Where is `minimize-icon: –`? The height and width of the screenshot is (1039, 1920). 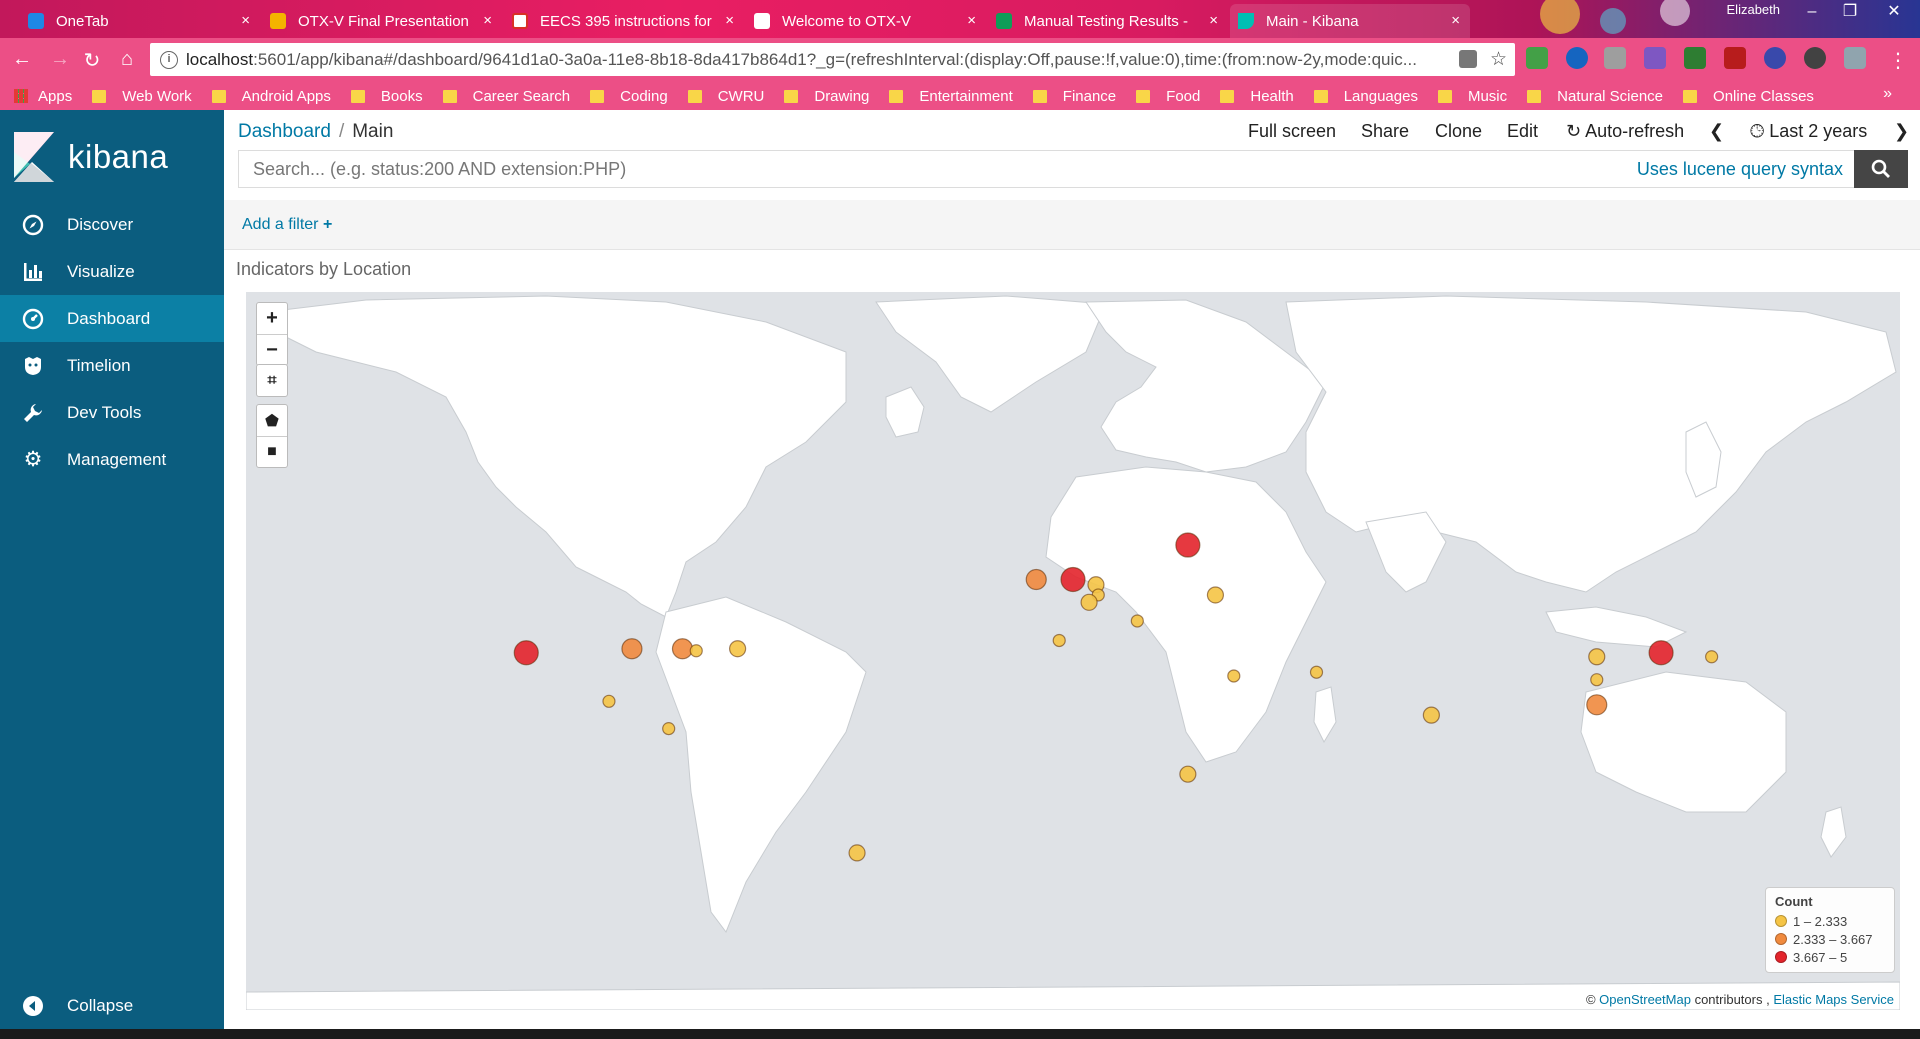 minimize-icon: – is located at coordinates (1812, 12).